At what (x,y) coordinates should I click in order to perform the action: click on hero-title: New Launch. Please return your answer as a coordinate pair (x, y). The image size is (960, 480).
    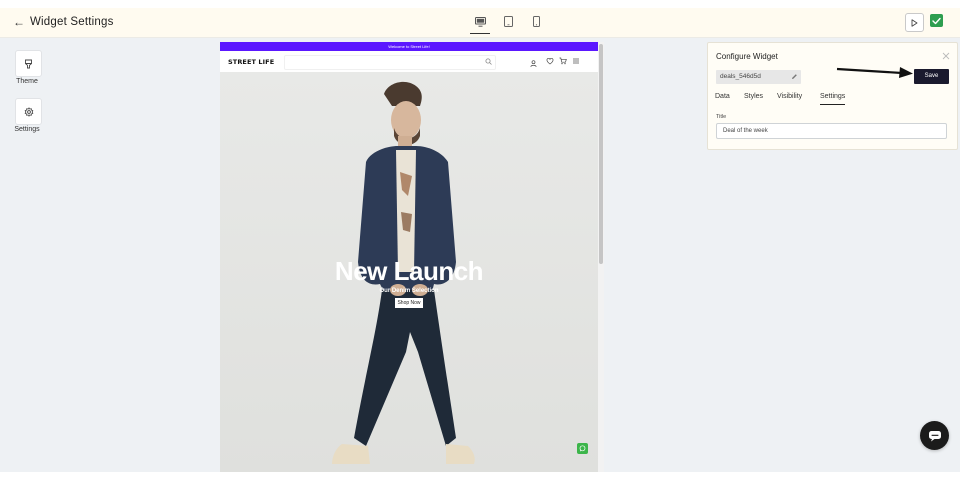
    Looking at the image, I should click on (409, 271).